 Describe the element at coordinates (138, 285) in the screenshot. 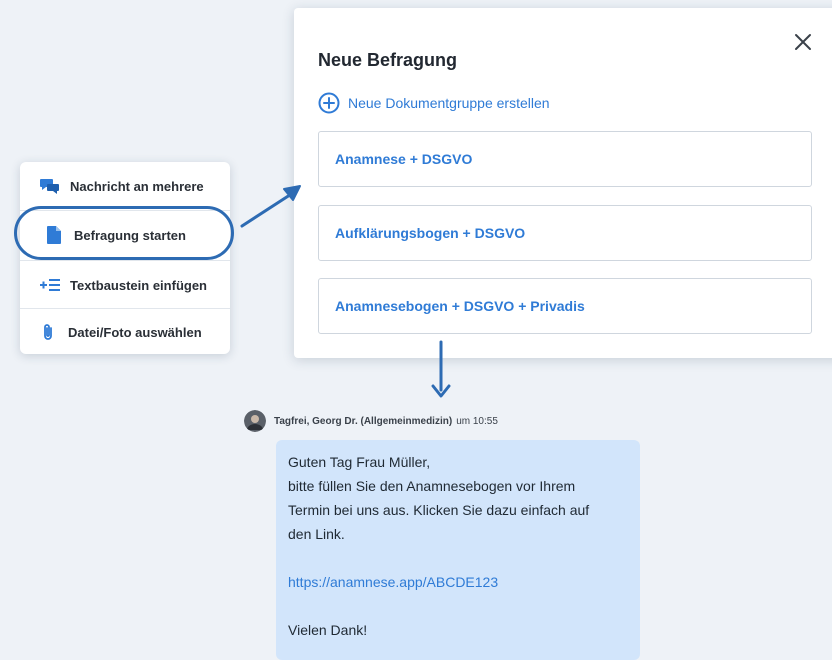

I see `menu-item-label: Textbaustein einfügen` at that location.